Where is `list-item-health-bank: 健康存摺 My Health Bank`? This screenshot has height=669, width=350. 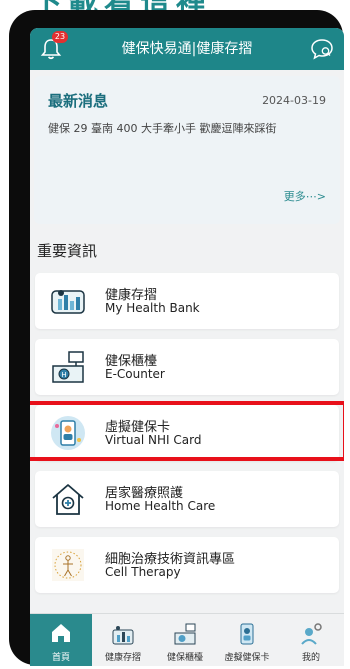
list-item-health-bank: 健康存摺 My Health Bank is located at coordinates (187, 301).